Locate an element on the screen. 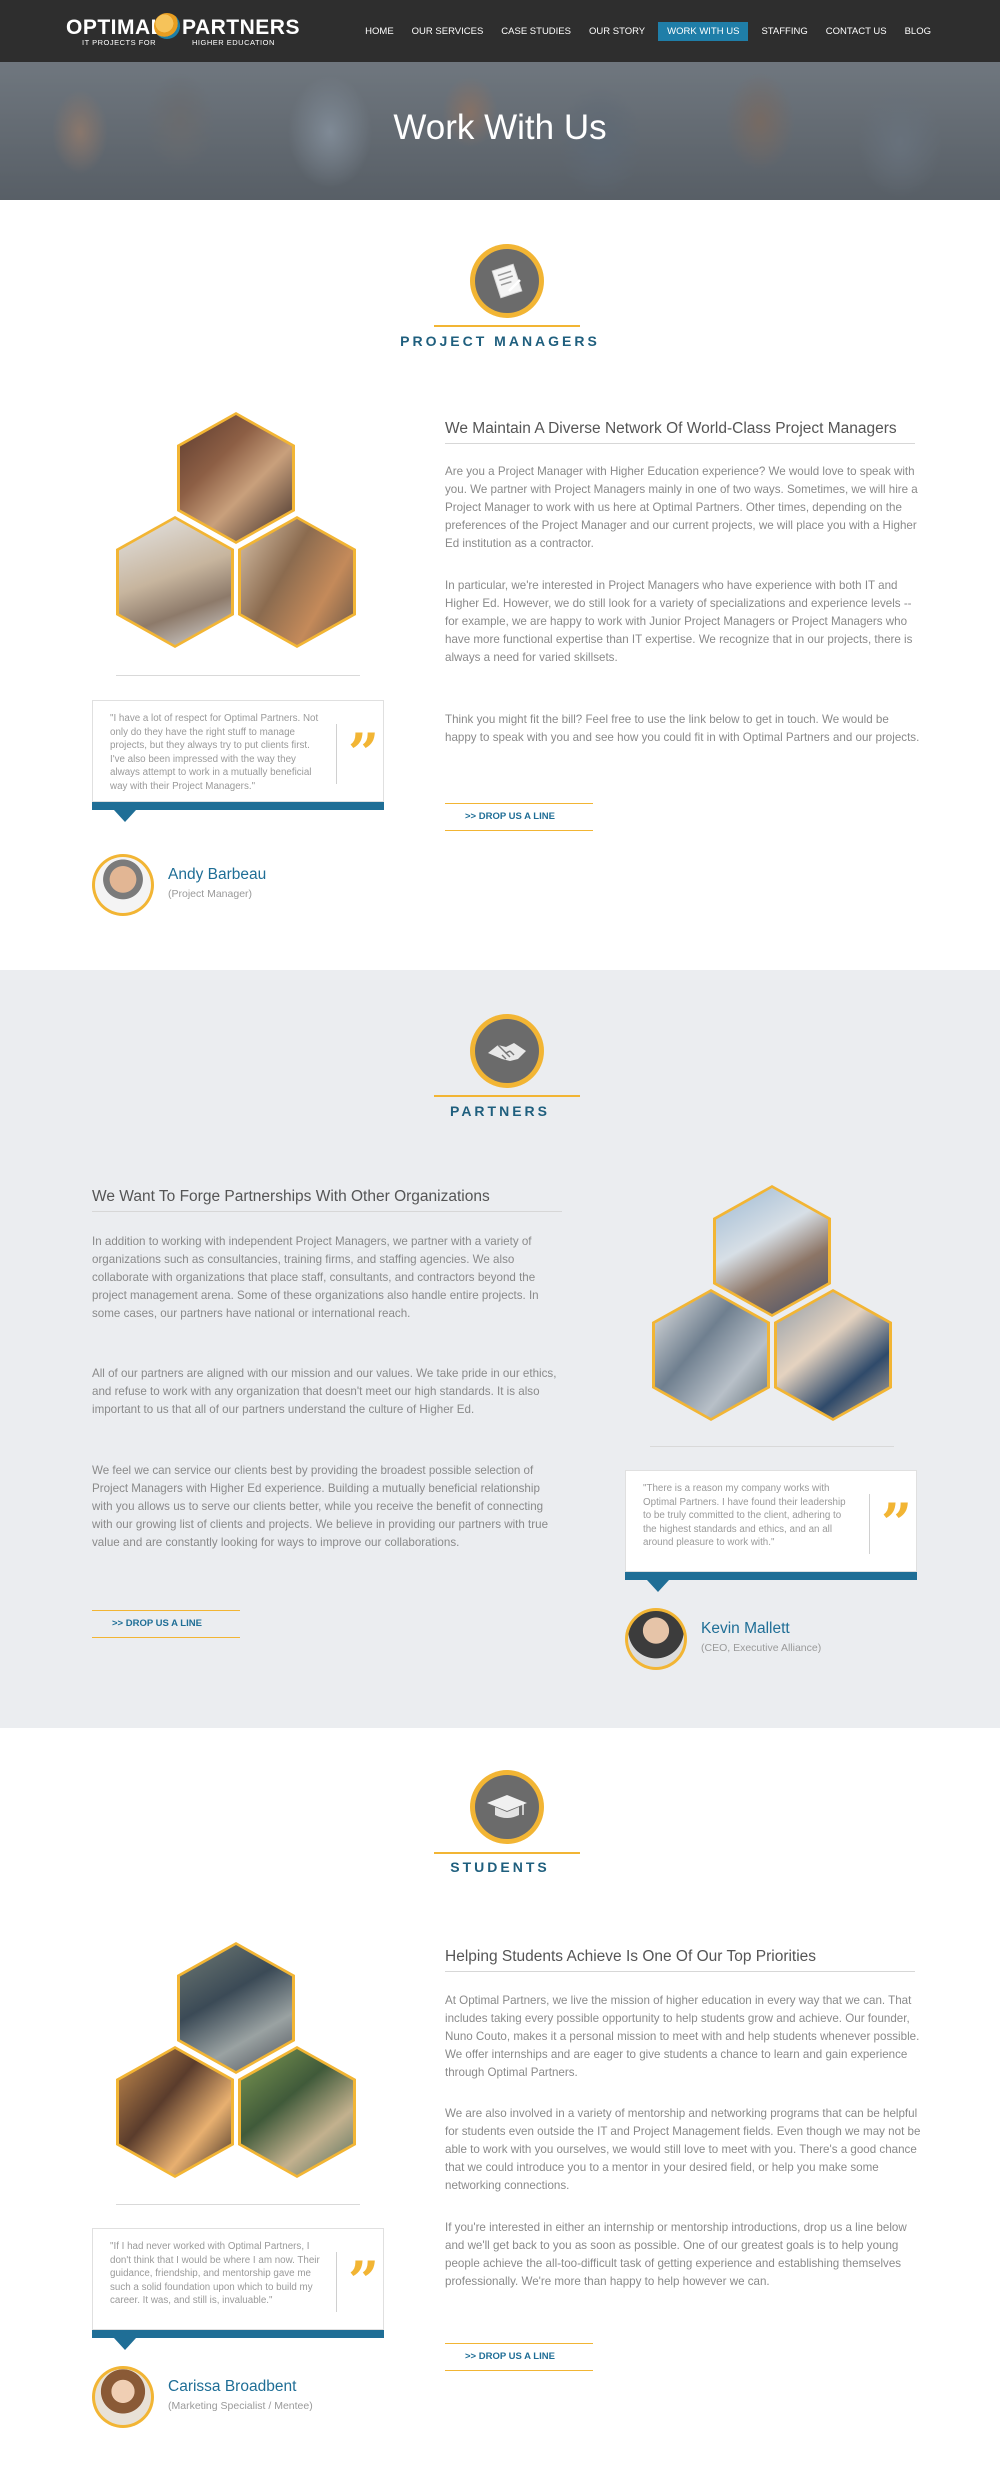 The image size is (1000, 2479). nav-case-studies: CASE STUDIES is located at coordinates (536, 31).